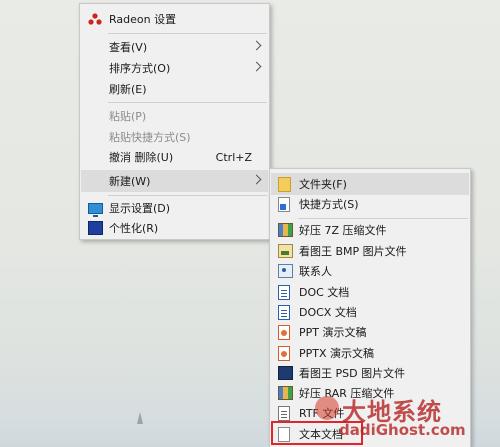 Image resolution: width=500 pixels, height=447 pixels. I want to click on menu-item-paste-shortcut: 粘贴快捷方式(S), so click(174, 137).